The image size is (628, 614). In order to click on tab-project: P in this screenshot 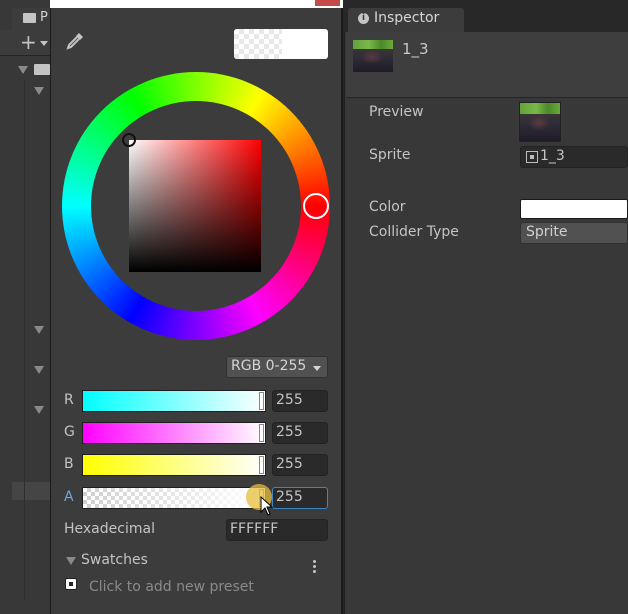, I will do `click(31, 19)`.